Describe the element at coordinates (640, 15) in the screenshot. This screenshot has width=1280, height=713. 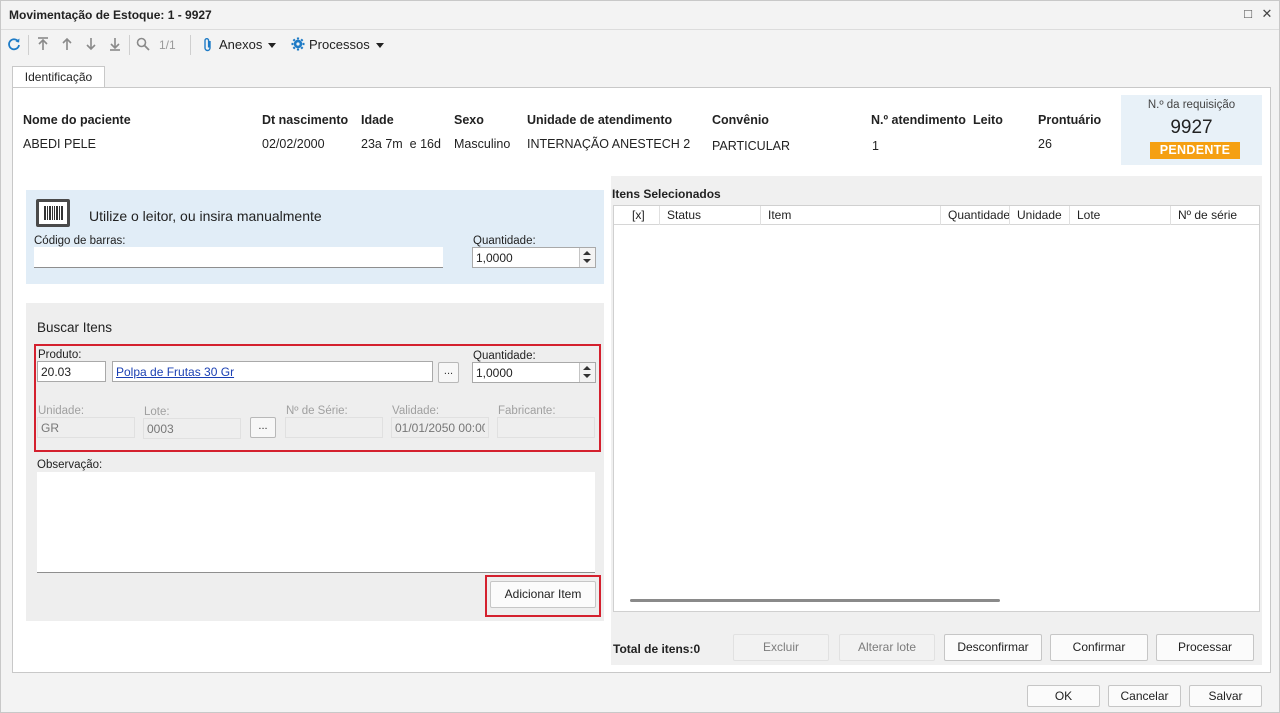
I see `title-bar: Movimentação de Estoque: 1 - 9927 □ ✕` at that location.